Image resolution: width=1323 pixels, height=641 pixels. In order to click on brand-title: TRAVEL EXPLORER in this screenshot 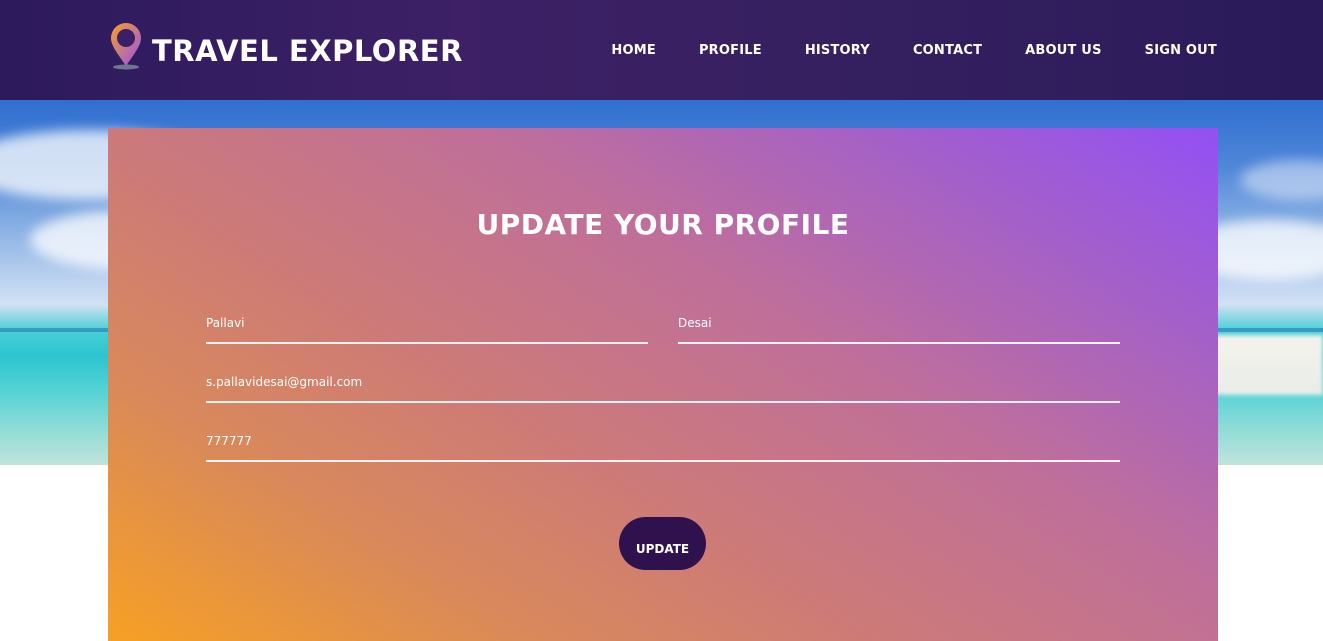, I will do `click(307, 51)`.